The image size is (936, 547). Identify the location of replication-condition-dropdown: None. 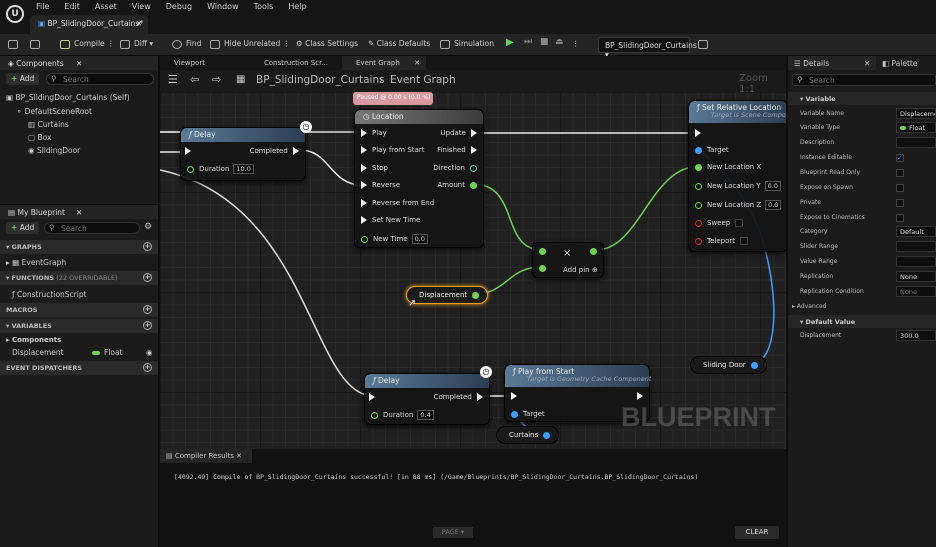
(916, 291).